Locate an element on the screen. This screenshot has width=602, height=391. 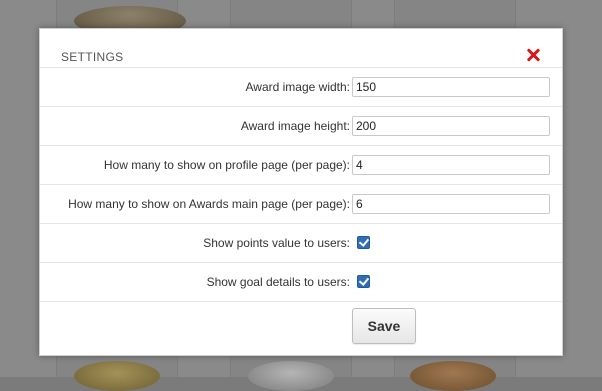
dialog-header: SETTINGS is located at coordinates (301, 48).